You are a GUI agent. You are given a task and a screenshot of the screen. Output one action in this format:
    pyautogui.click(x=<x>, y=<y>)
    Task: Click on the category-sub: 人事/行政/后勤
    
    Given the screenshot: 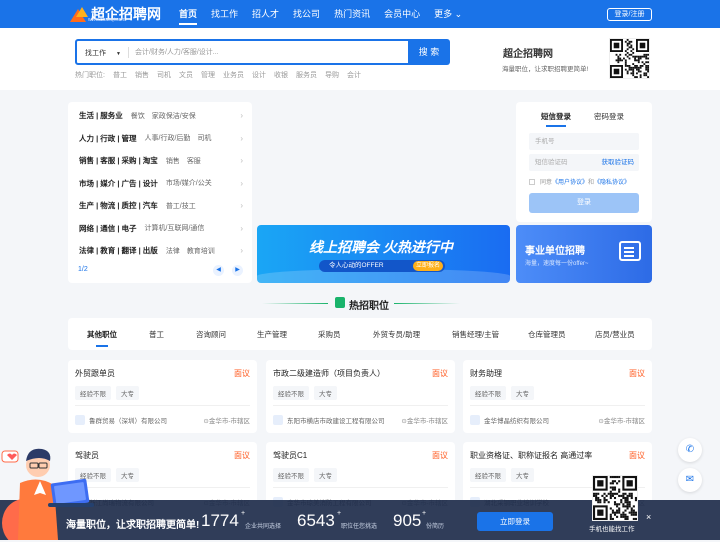 What is the action you would take?
    pyautogui.click(x=168, y=138)
    